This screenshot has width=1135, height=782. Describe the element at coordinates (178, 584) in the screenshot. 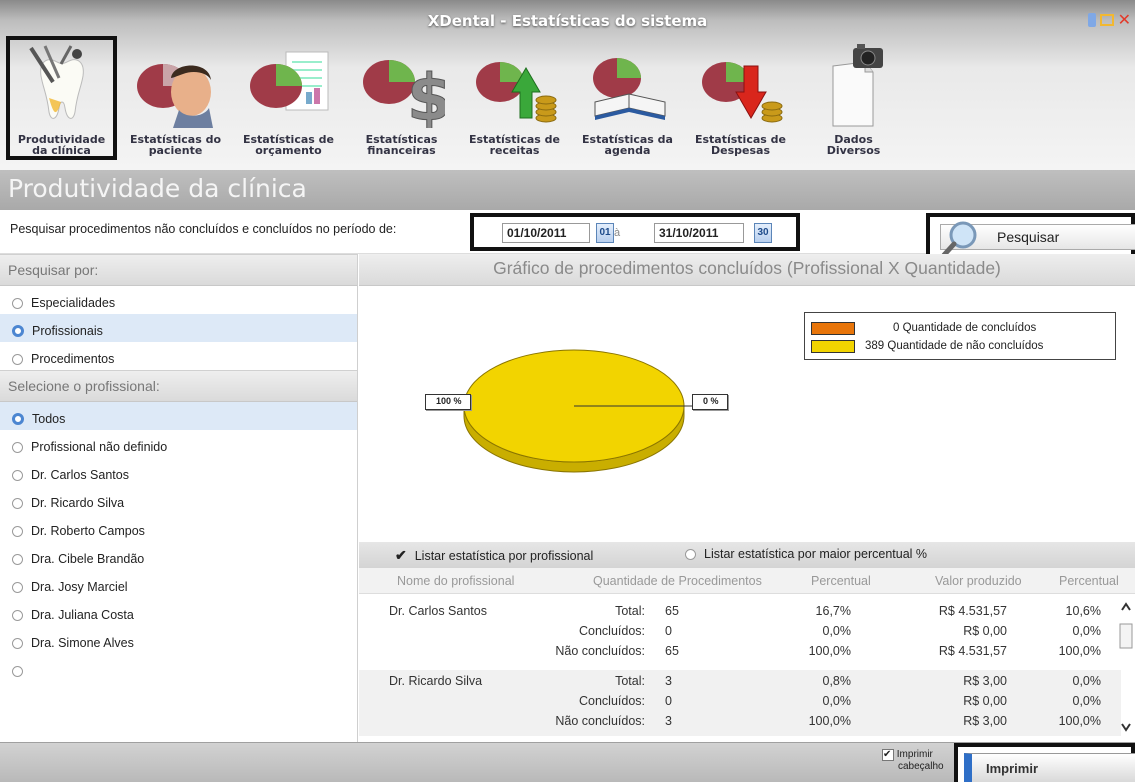

I see `professional-option: Dra. Josy Marciel` at that location.